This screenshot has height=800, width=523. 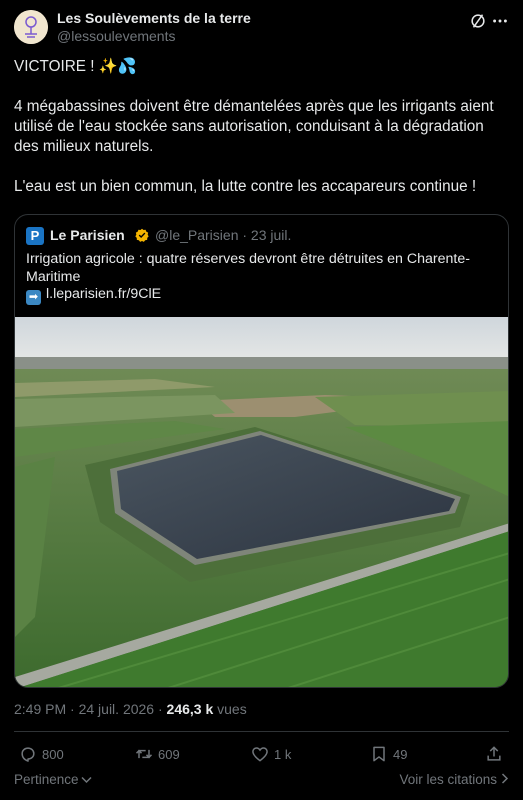 I want to click on tweet-timestamp: 2:49 PM · 24 juil. 2026 ·, so click(x=90, y=709).